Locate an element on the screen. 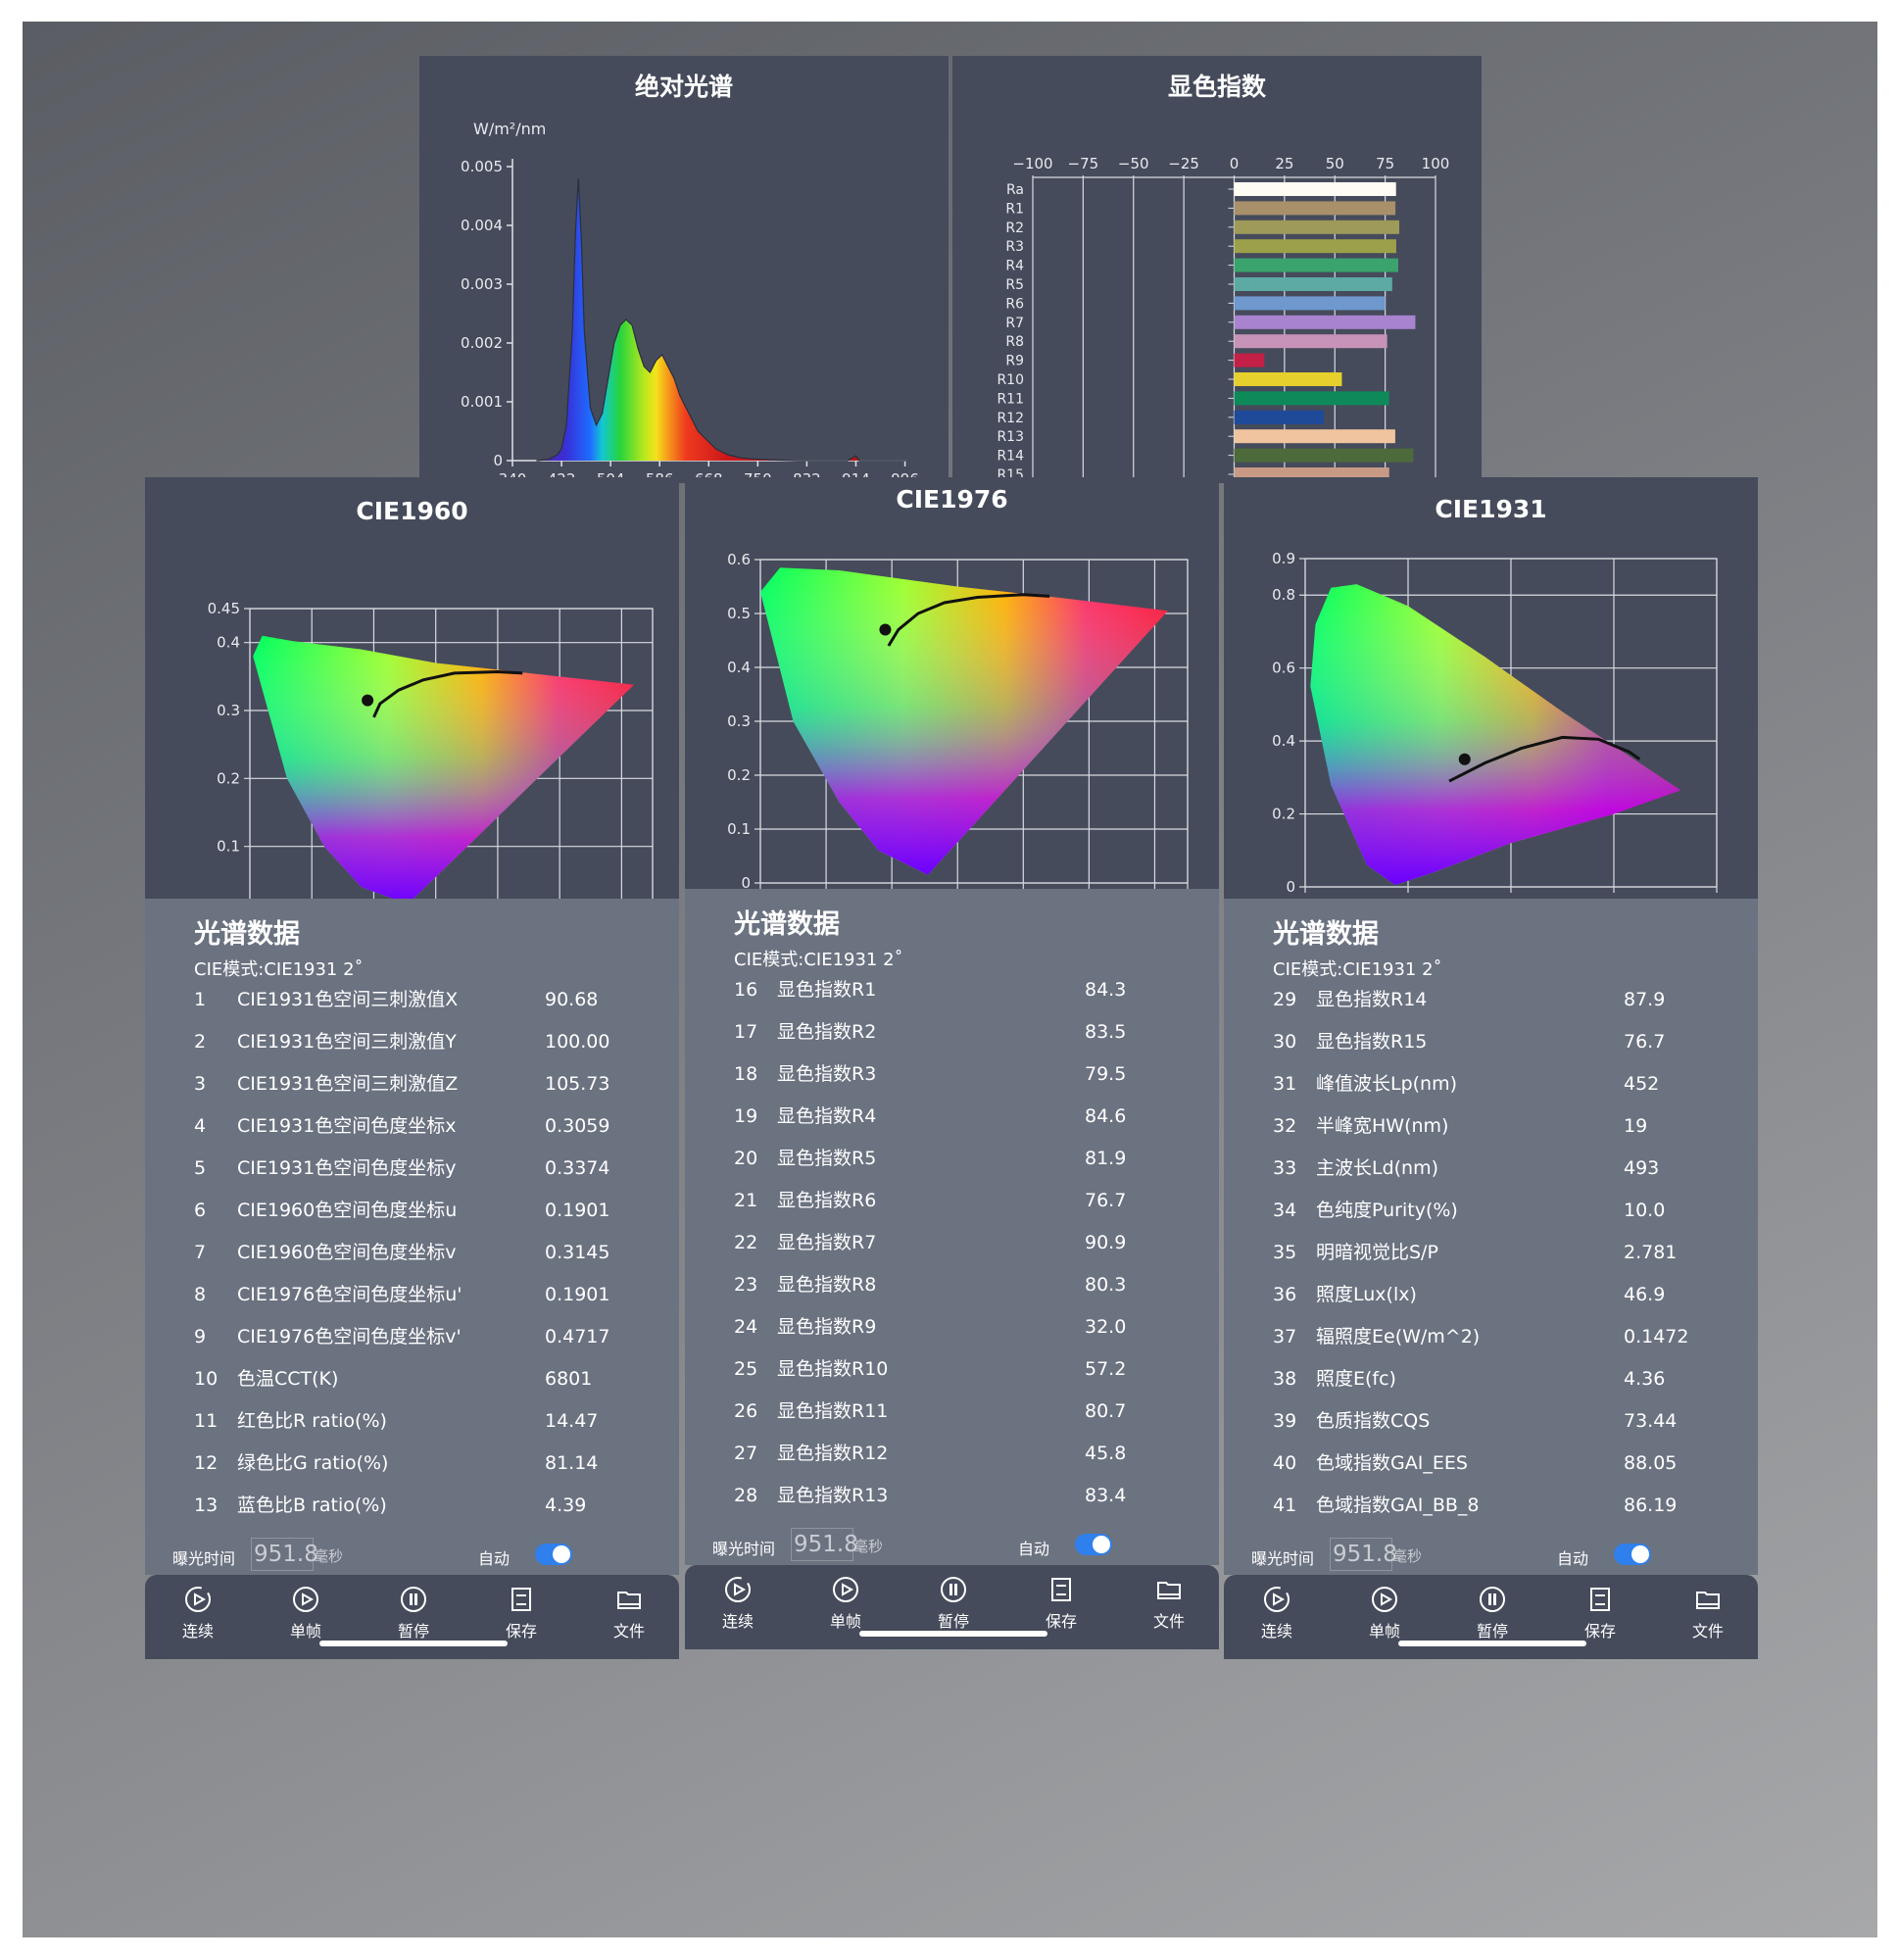 The image size is (1898, 1960). data-row: 23 显色指数R8 80.3 is located at coordinates (952, 1285).